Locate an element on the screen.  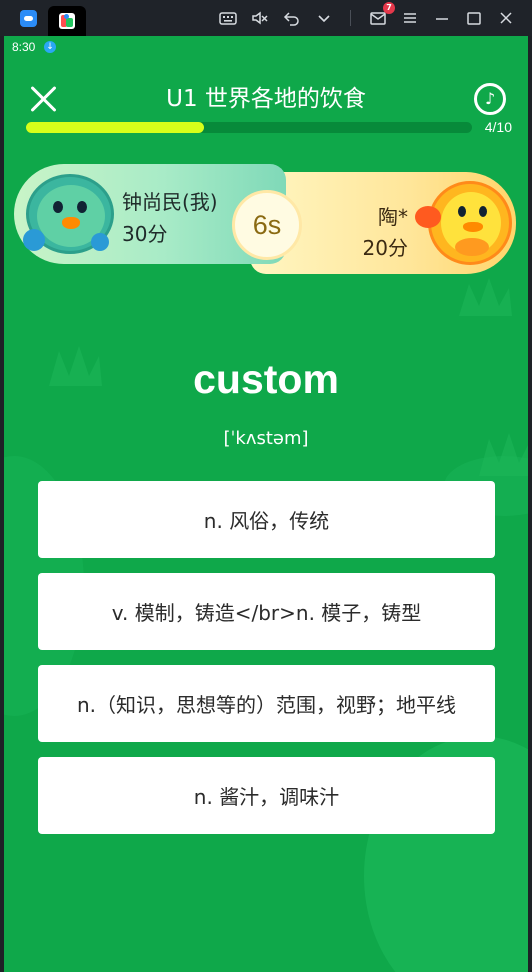
status-bar: 8:30 ↓ is located at coordinates (266, 47).